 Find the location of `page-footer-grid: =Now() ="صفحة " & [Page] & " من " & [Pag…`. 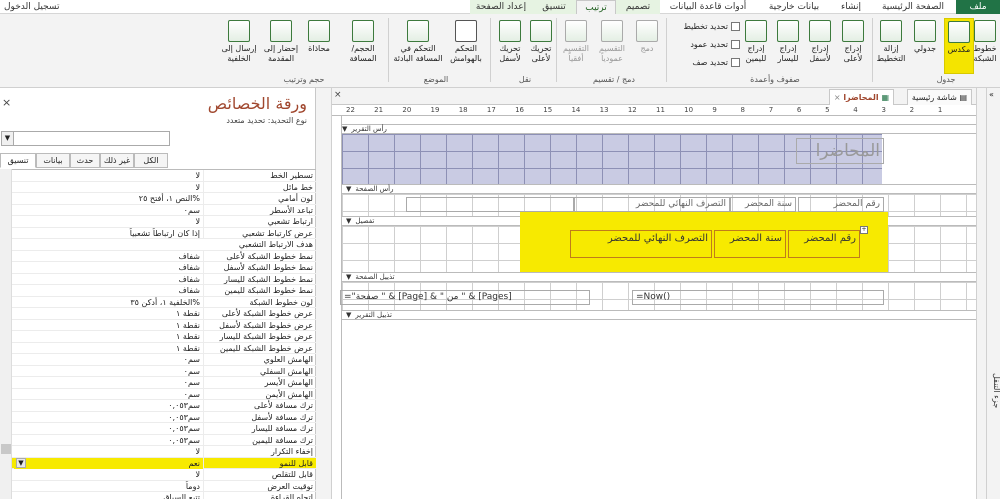

page-footer-grid: =Now() ="صفحة " & [Page] & " من " & [Pag… is located at coordinates (658, 296).